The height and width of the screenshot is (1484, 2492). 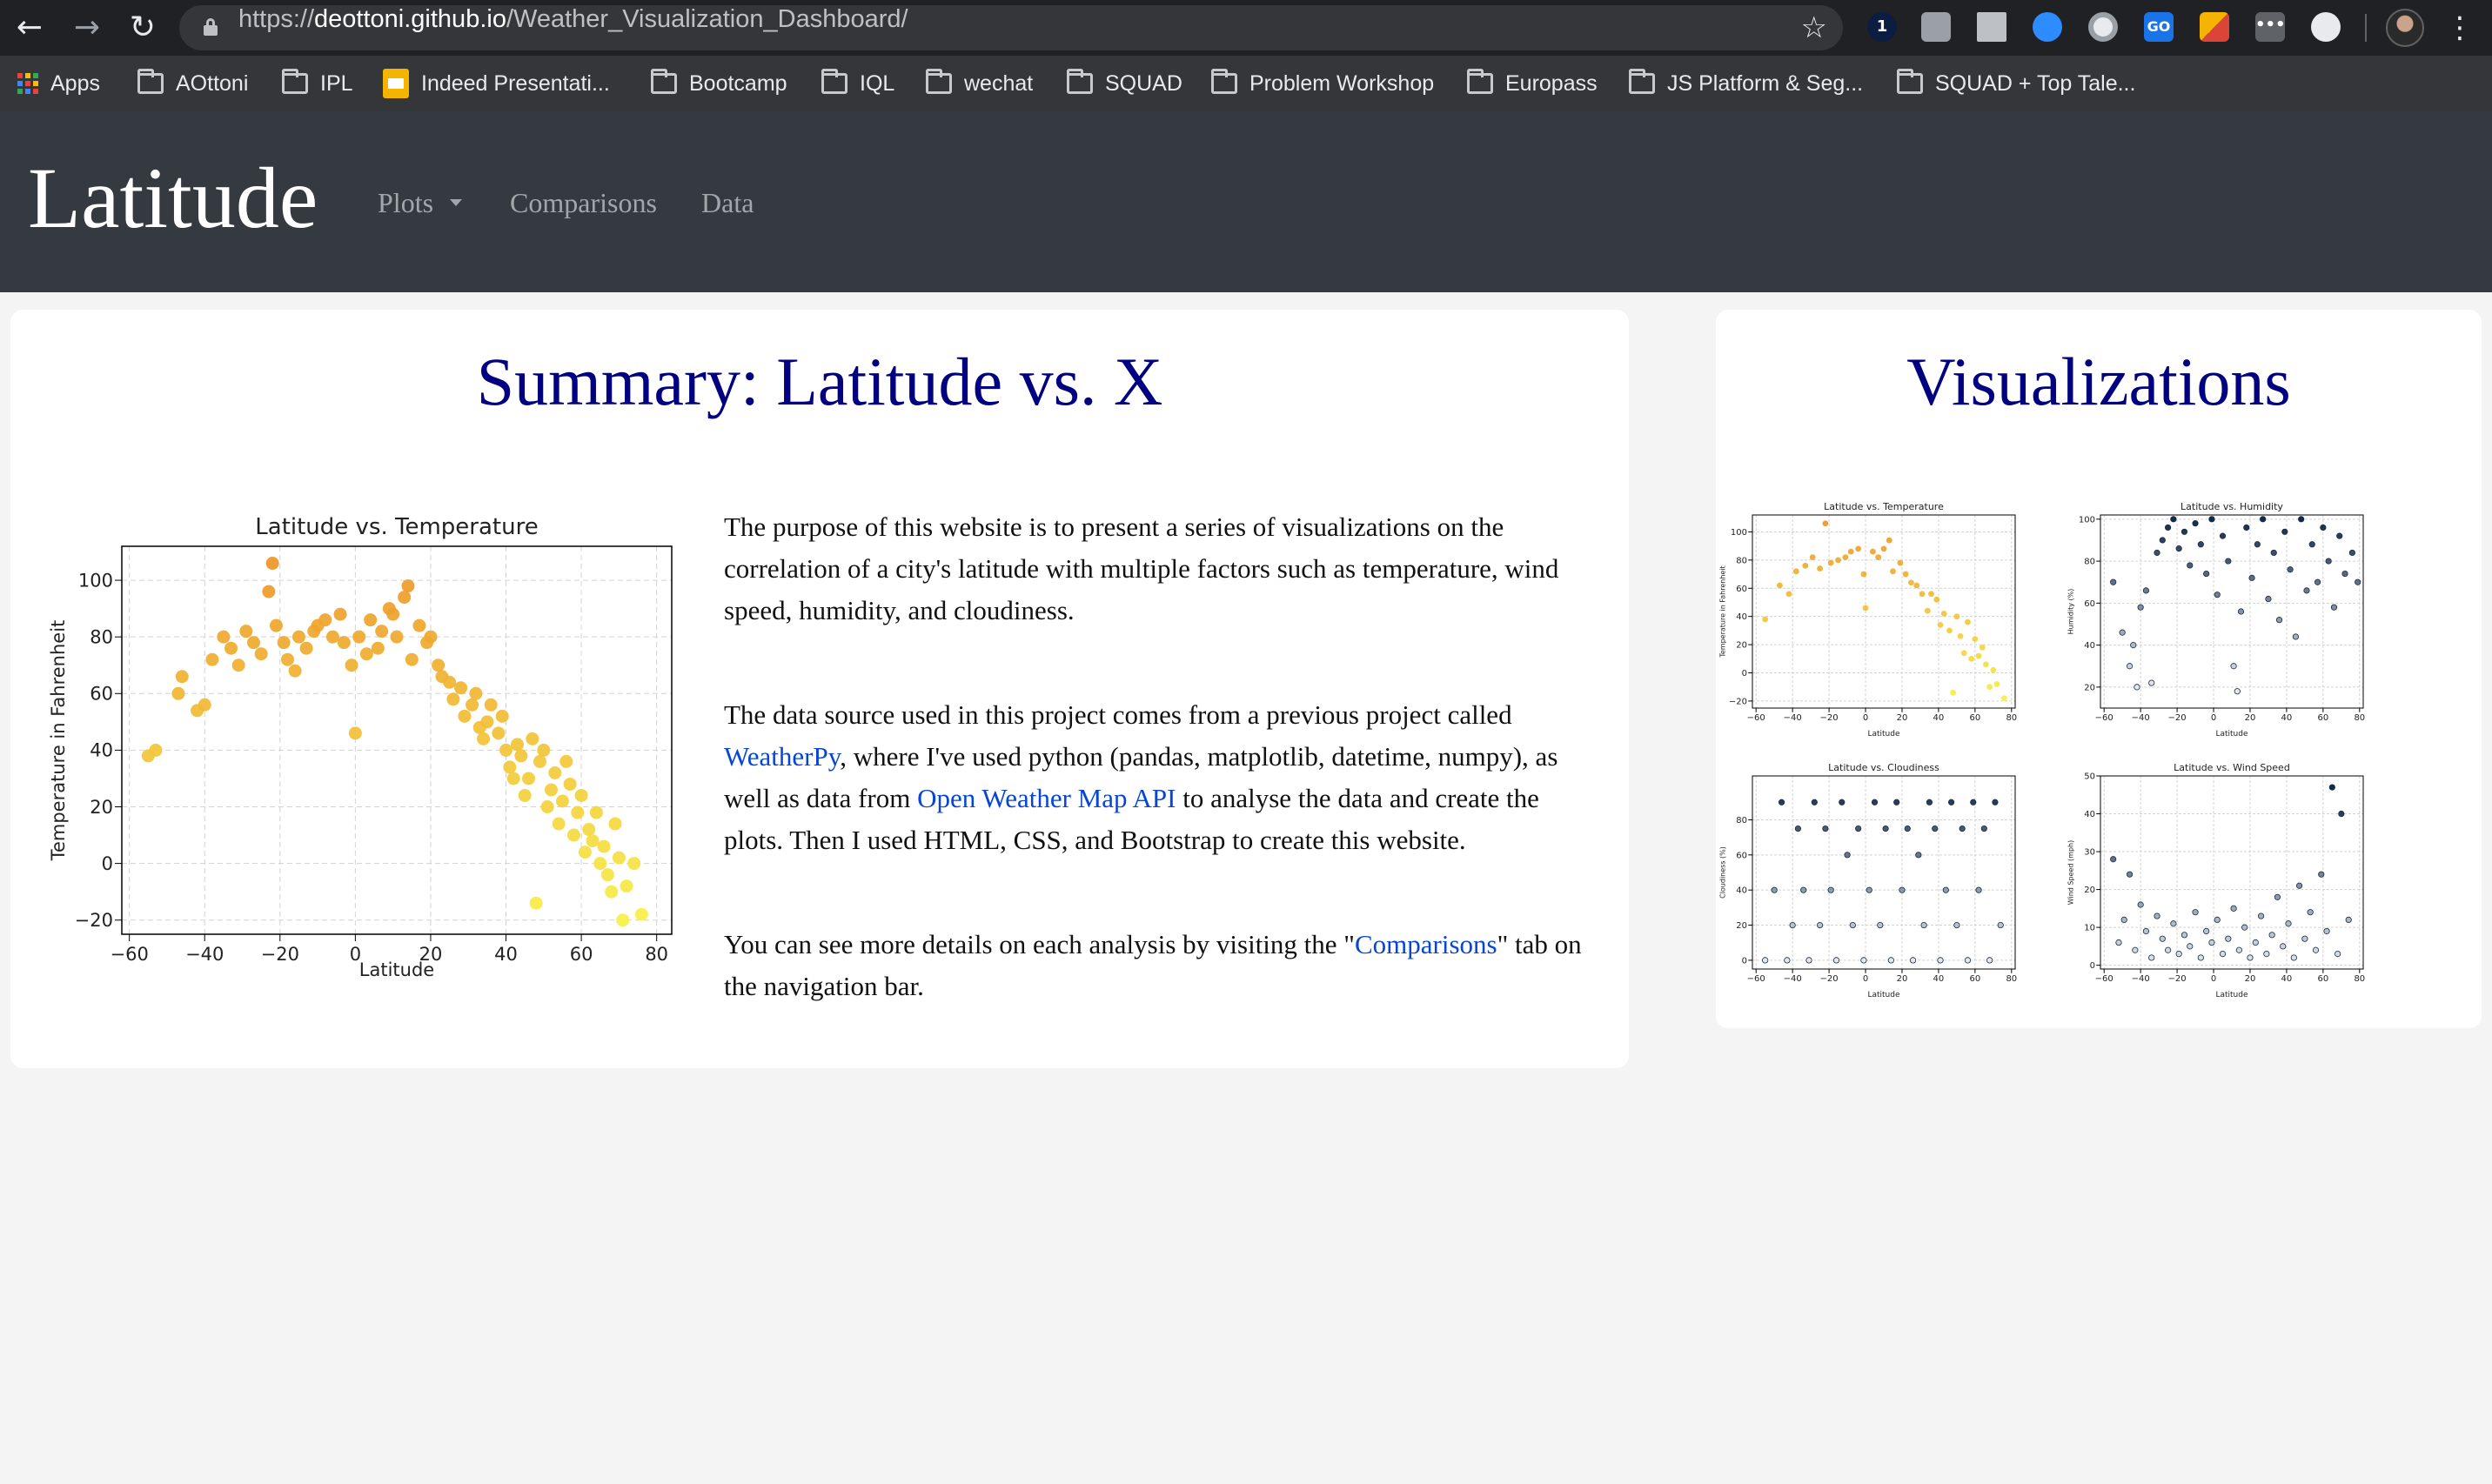 What do you see at coordinates (211, 27) in the screenshot?
I see `lock-icon` at bounding box center [211, 27].